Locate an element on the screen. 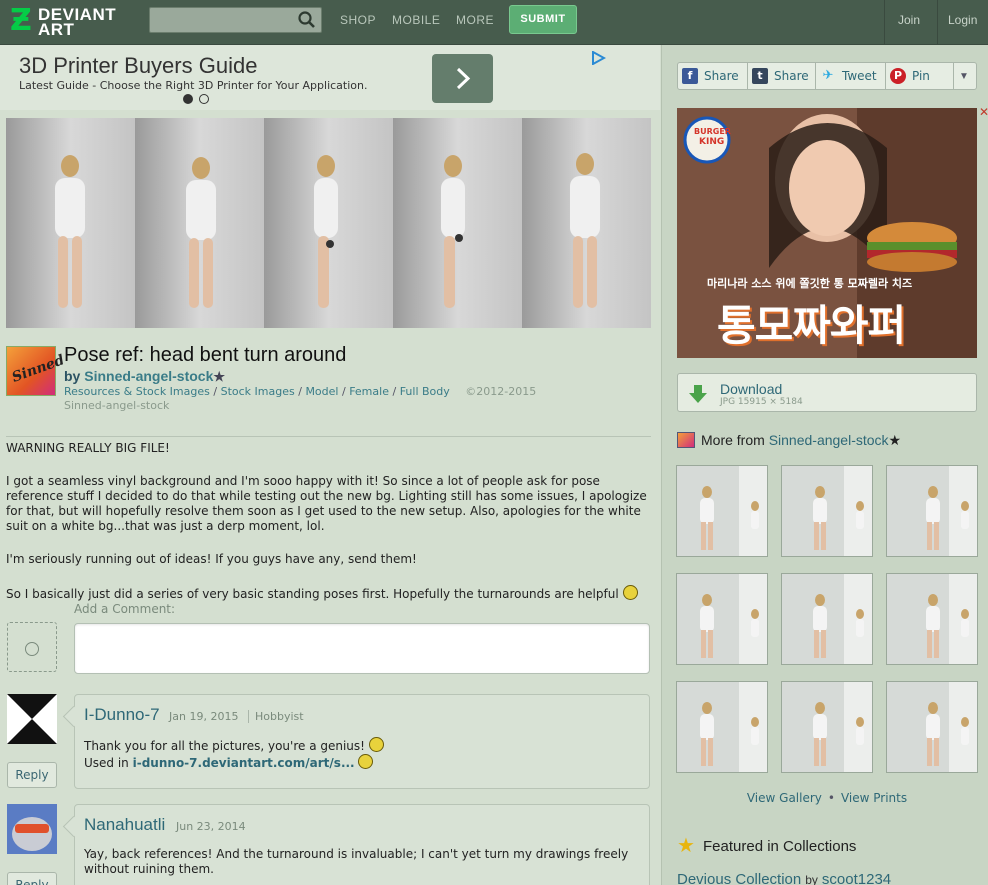  ad-pager-dot-active is located at coordinates (188, 99).